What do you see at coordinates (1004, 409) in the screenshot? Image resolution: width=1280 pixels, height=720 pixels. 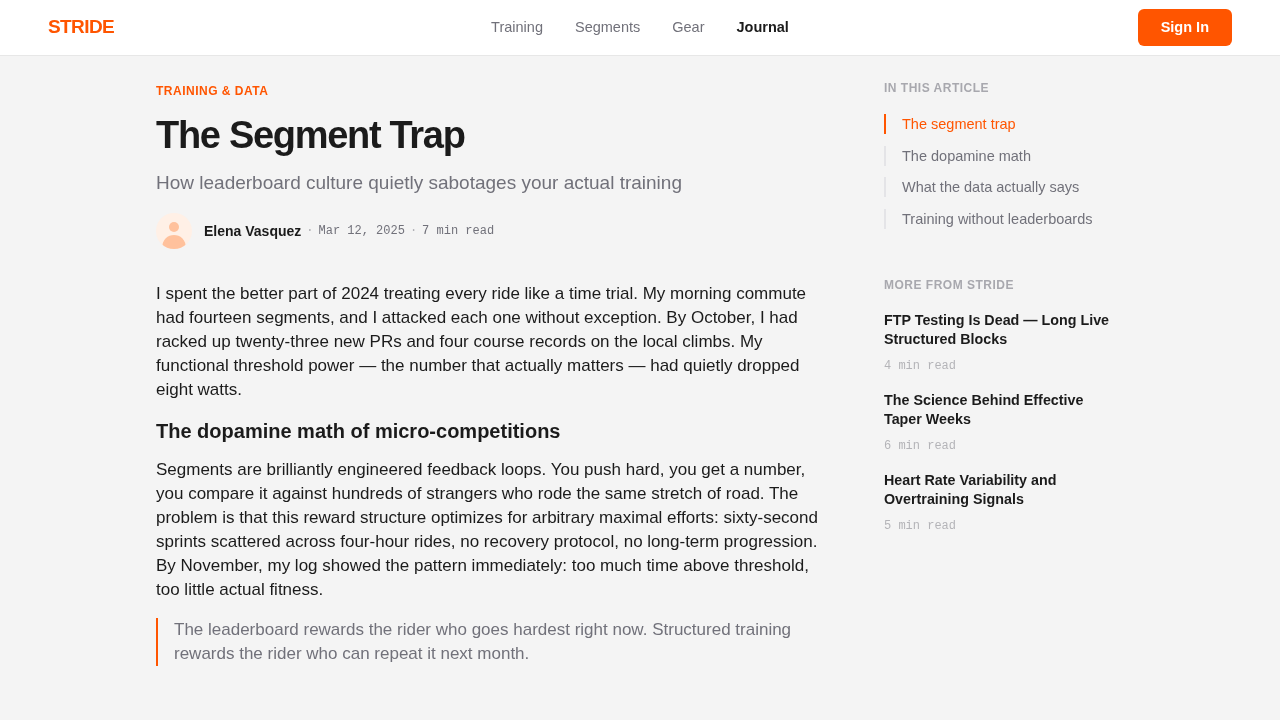 I see `related-article-link: The Science Behind Effective Taper Weeks` at bounding box center [1004, 409].